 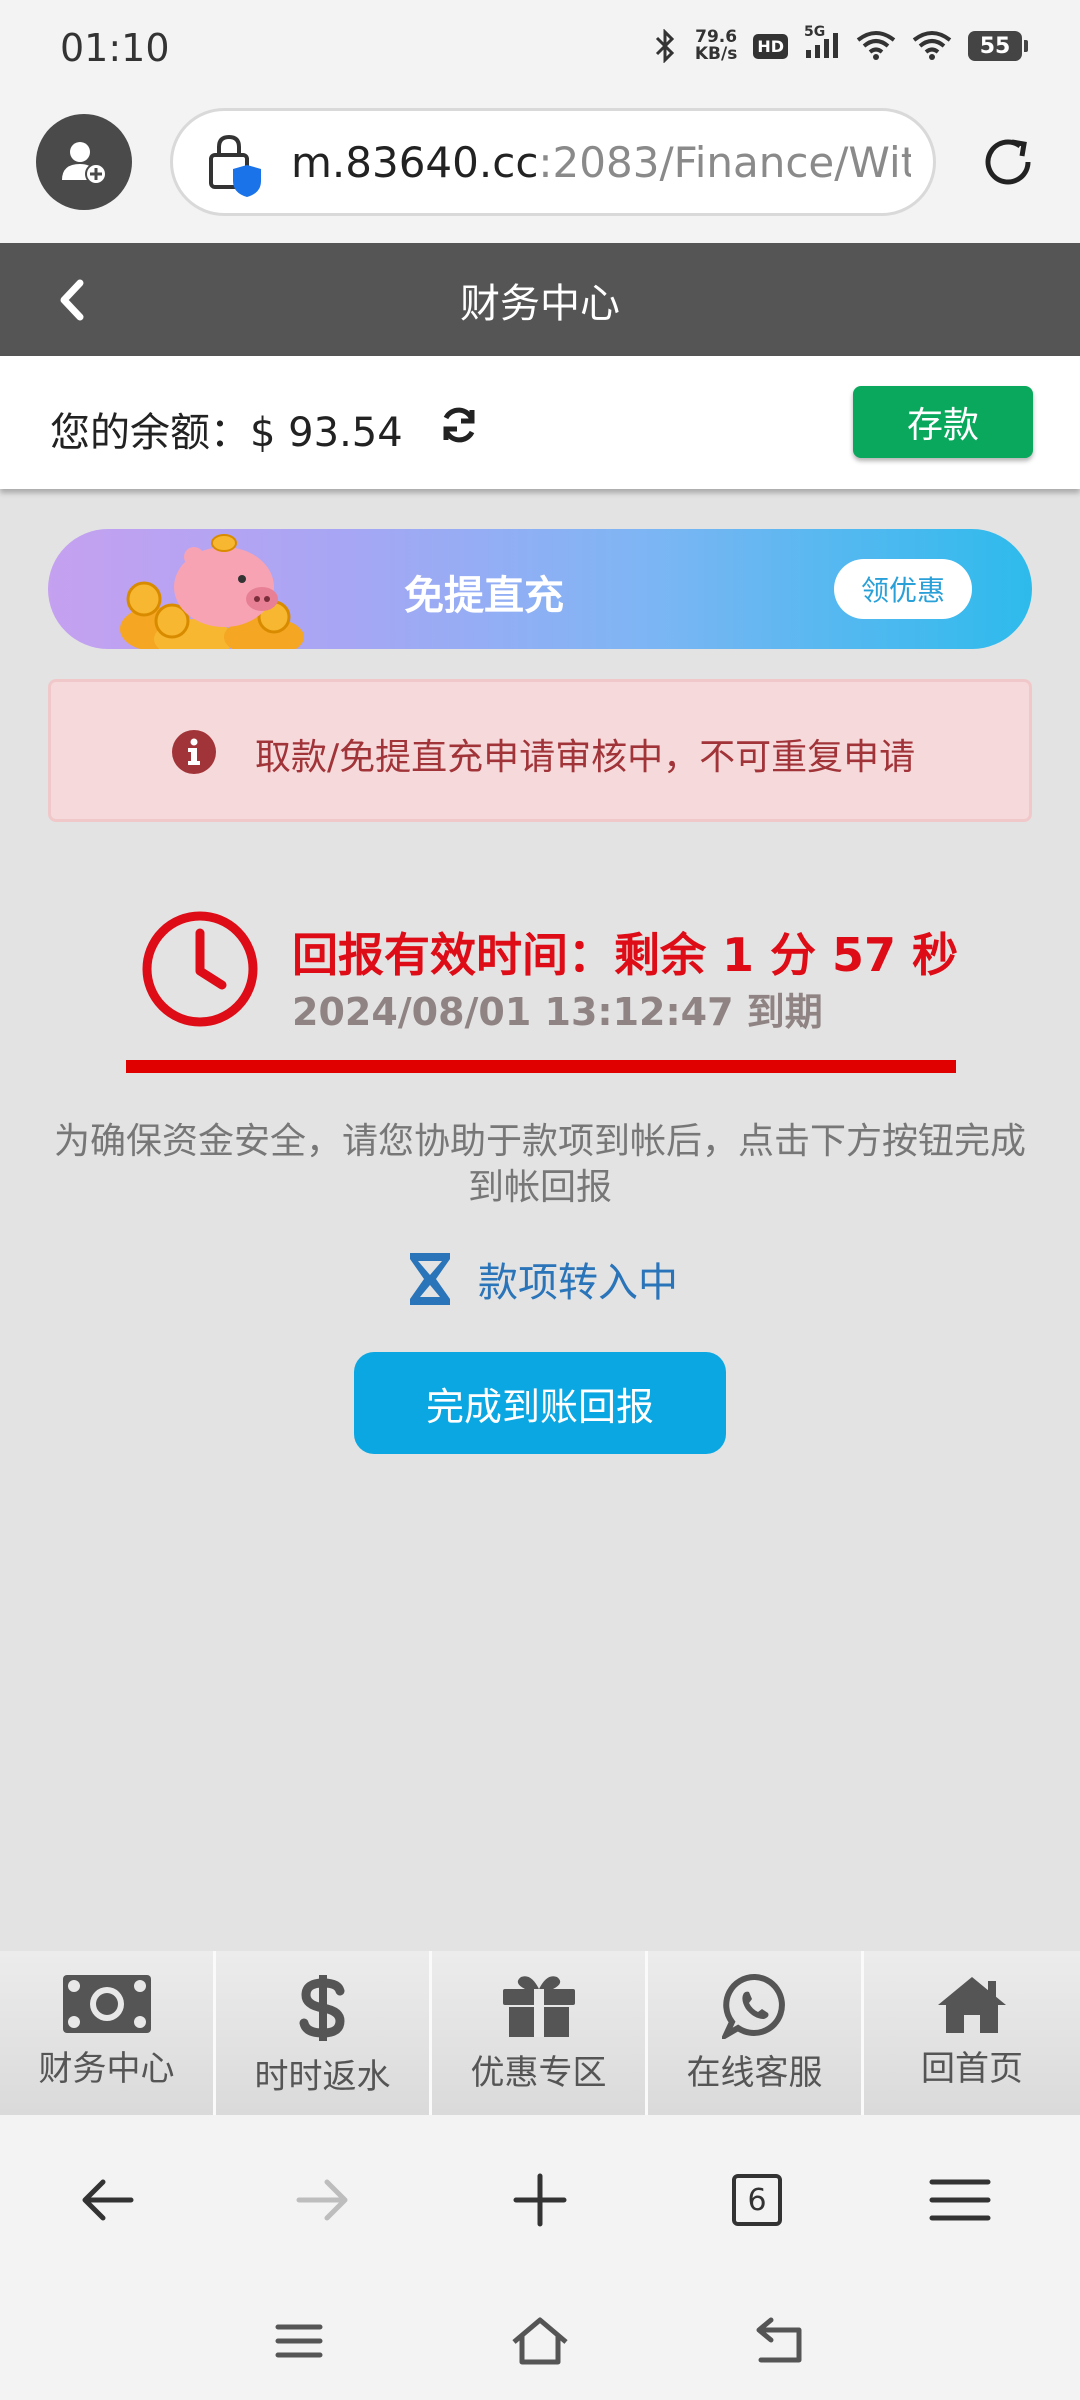 I want to click on home-nav-button, so click(x=540, y=2341).